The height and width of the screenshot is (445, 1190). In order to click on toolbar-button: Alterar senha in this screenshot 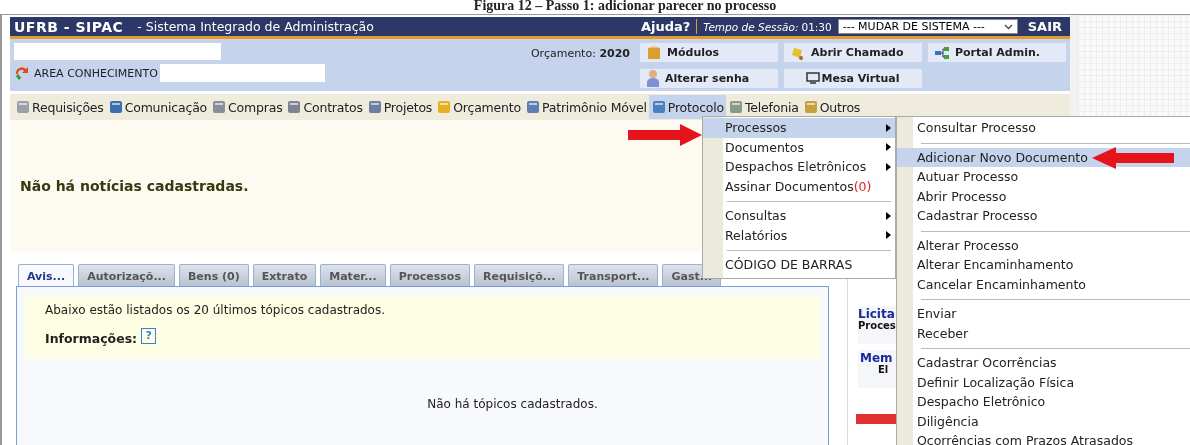, I will do `click(709, 78)`.